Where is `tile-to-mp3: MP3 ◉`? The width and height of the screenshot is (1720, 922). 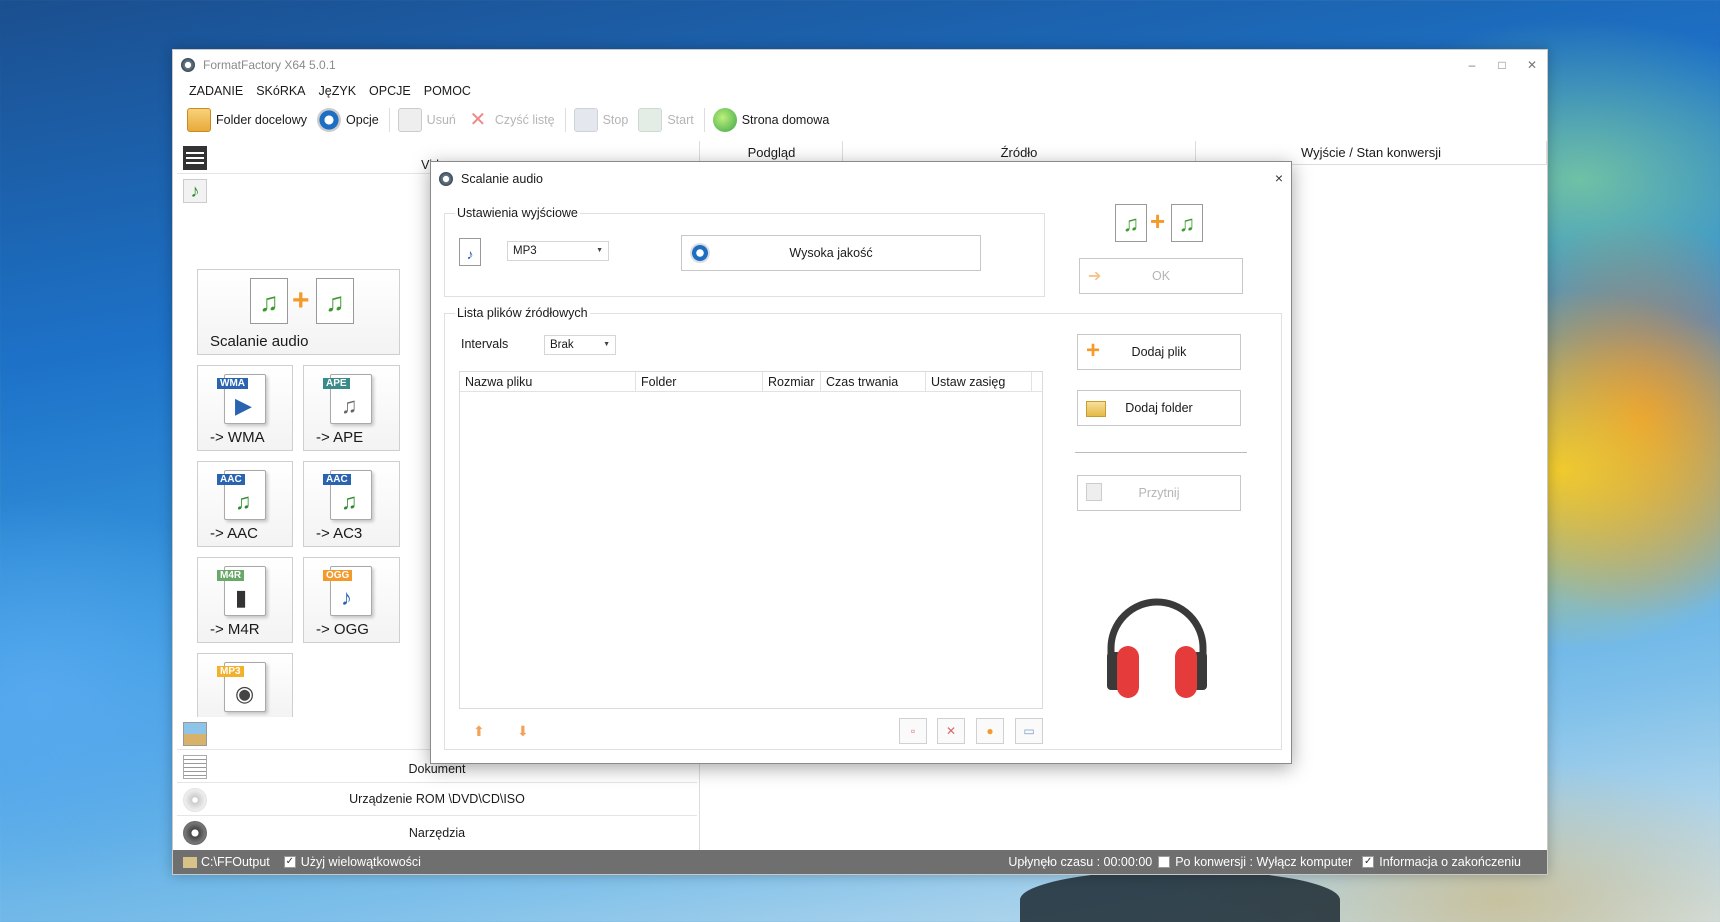 tile-to-mp3: MP3 ◉ is located at coordinates (245, 685).